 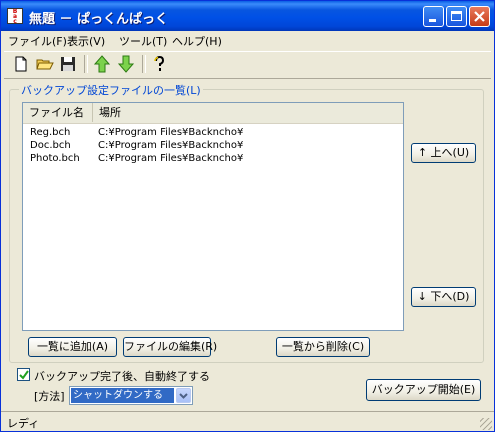 I want to click on open-button, so click(x=45, y=64).